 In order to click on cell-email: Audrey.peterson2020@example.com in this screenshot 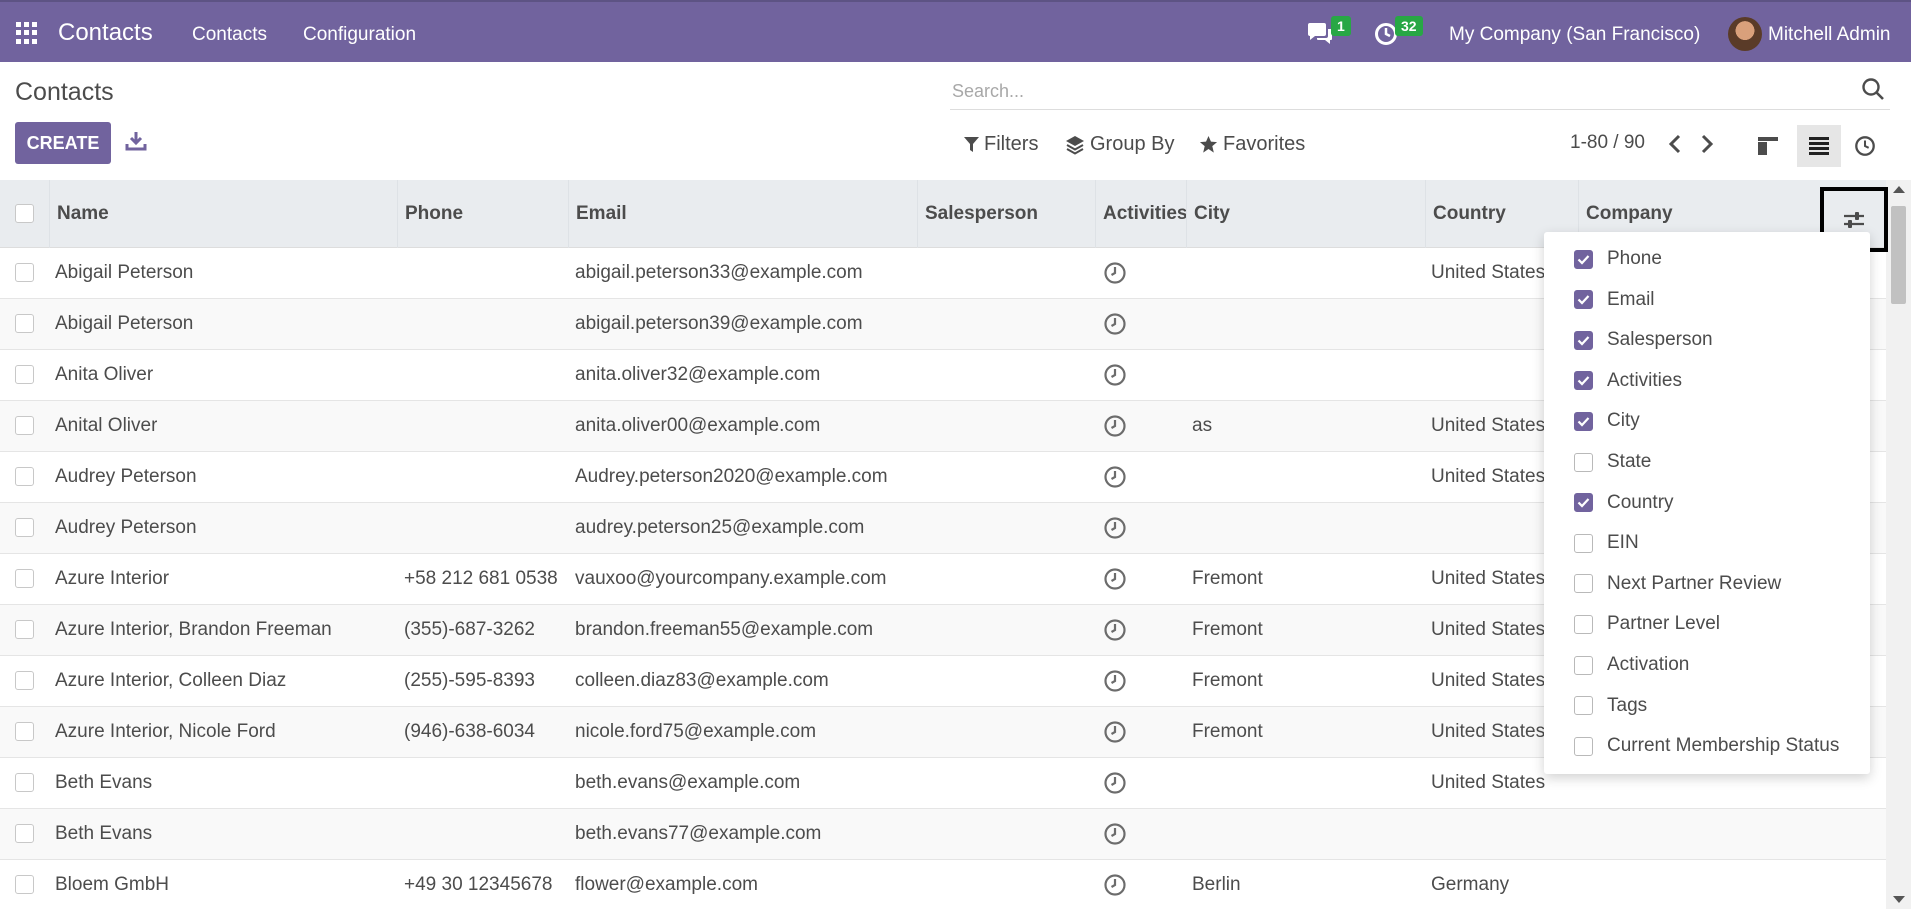, I will do `click(731, 476)`.